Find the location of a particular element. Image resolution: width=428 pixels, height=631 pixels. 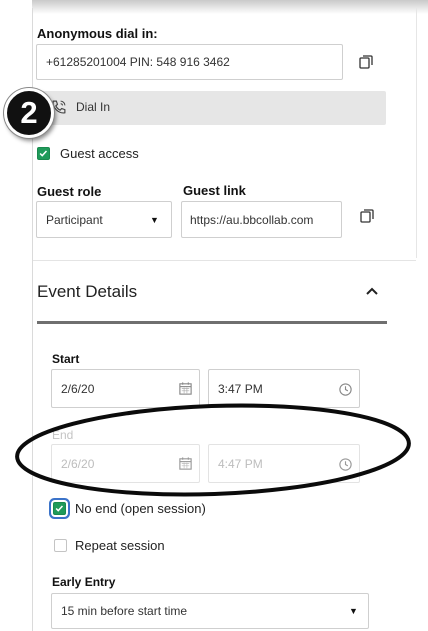

panel-right-edge is located at coordinates (416, 133).